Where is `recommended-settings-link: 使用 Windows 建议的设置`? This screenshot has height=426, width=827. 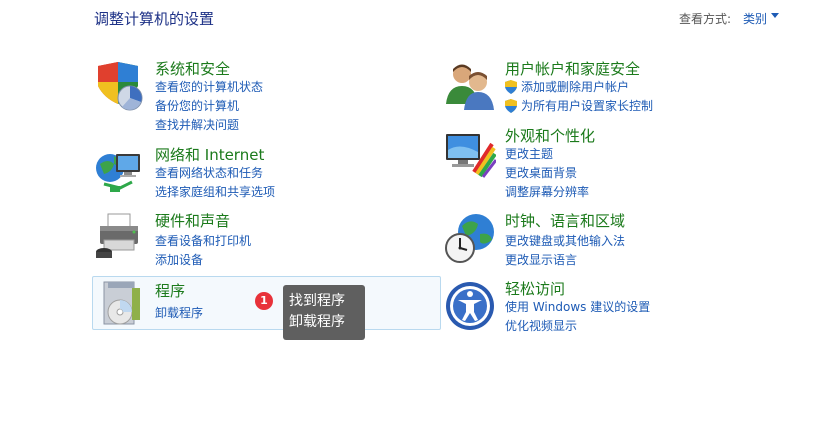 recommended-settings-link: 使用 Windows 建议的设置 is located at coordinates (577, 307).